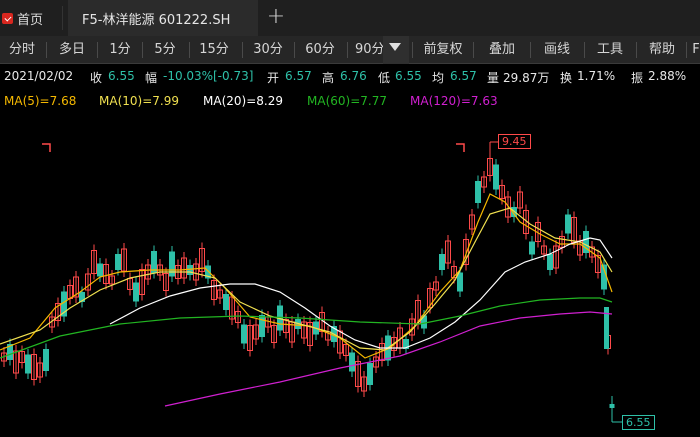  What do you see at coordinates (463, 76) in the screenshot?
I see `avg-value: 6.57` at bounding box center [463, 76].